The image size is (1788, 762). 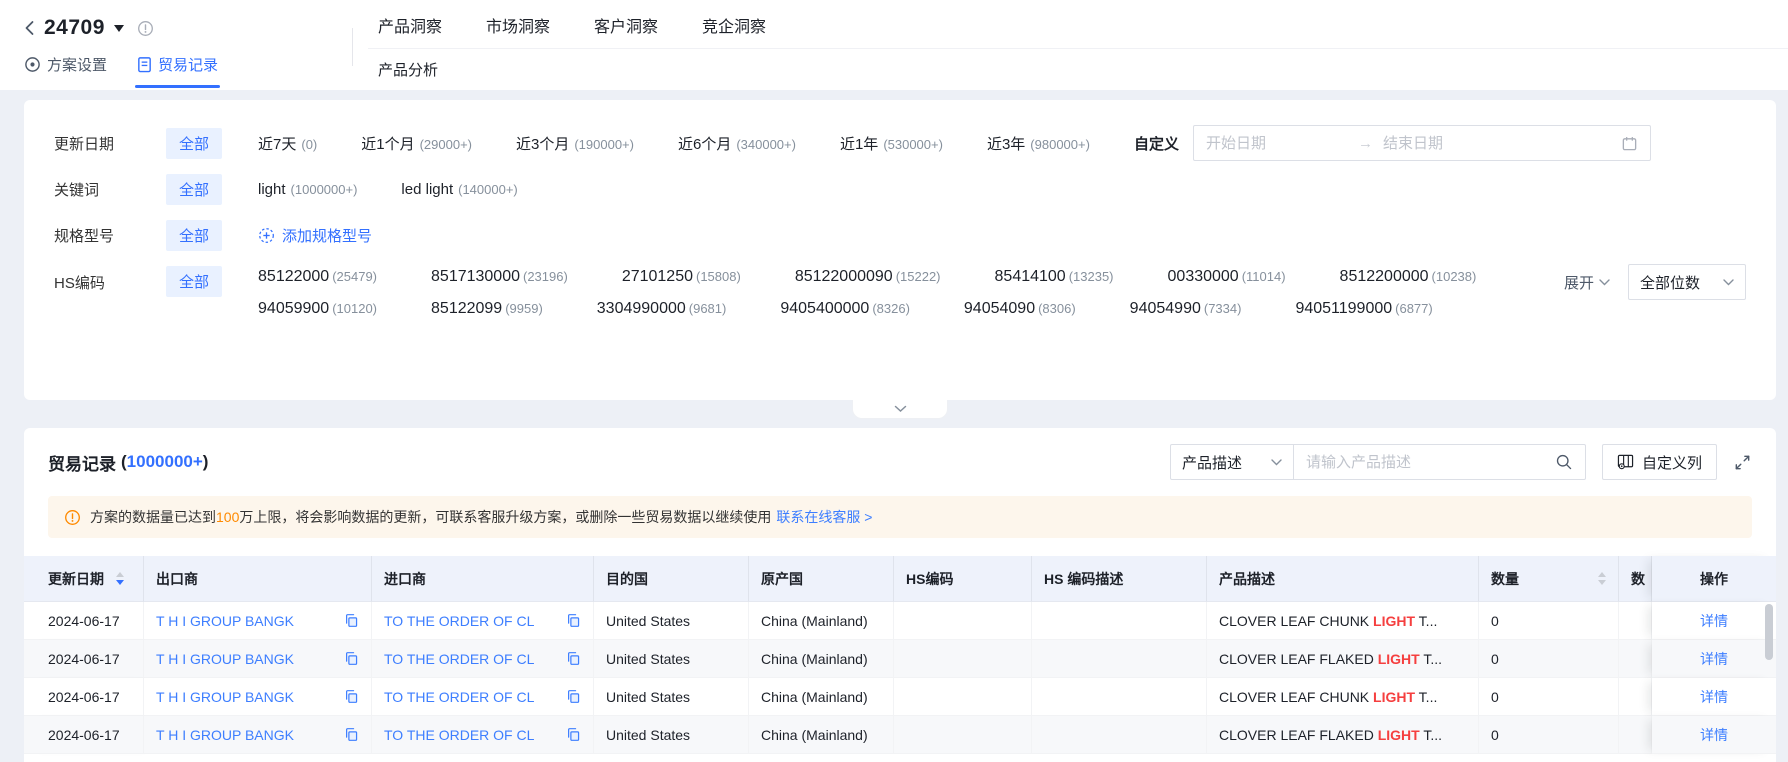 I want to click on hs-code-option: 27101250 (15808), so click(x=681, y=277).